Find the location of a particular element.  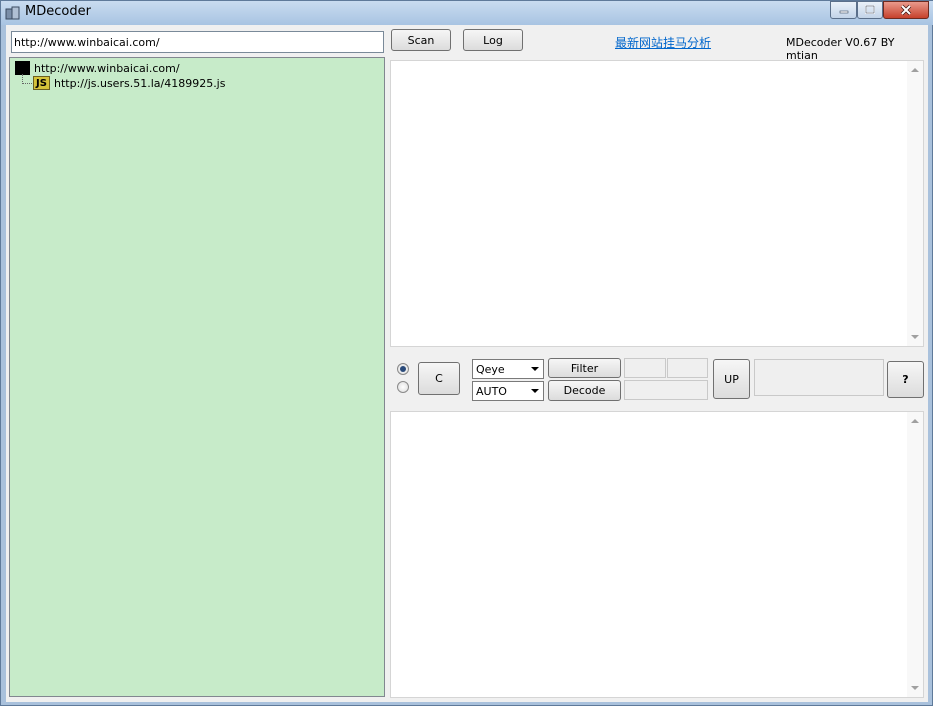

maximize-icon is located at coordinates (870, 9).